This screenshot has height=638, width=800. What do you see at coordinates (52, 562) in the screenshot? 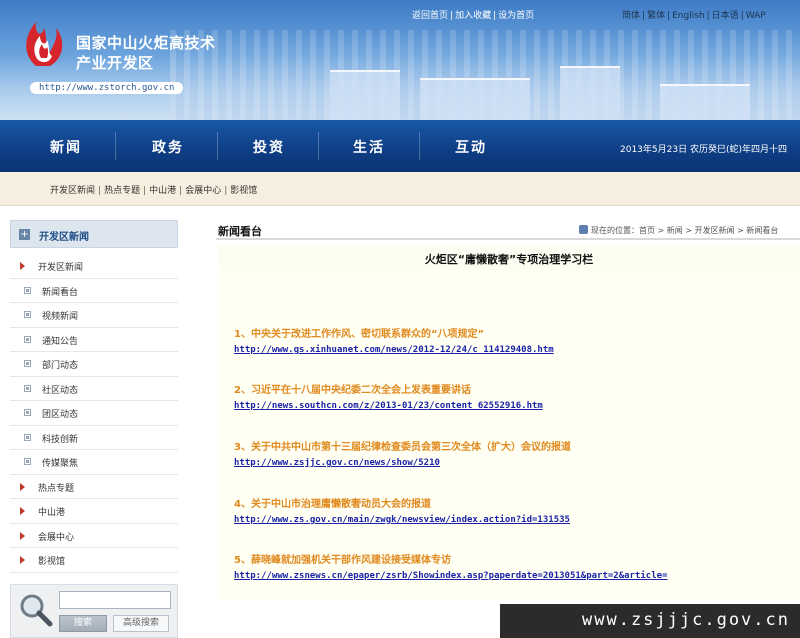
I see `sidebar-item-label: 影视馆` at bounding box center [52, 562].